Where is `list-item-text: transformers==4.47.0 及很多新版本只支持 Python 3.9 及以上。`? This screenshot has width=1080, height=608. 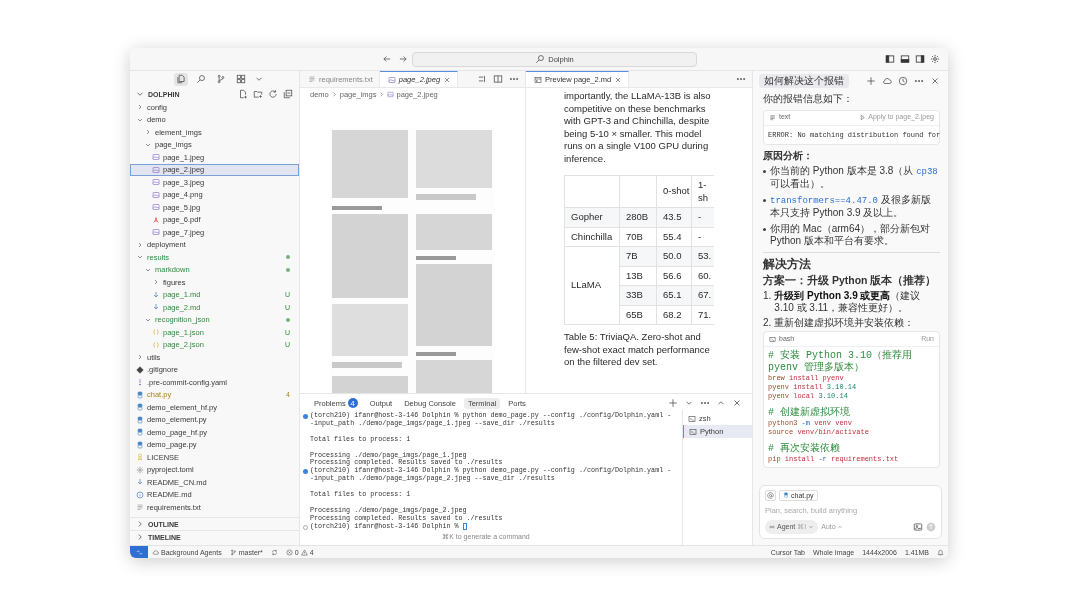
list-item-text: transformers==4.47.0 及很多新版本只支持 Python 3.9 及以上。 is located at coordinates (851, 206).